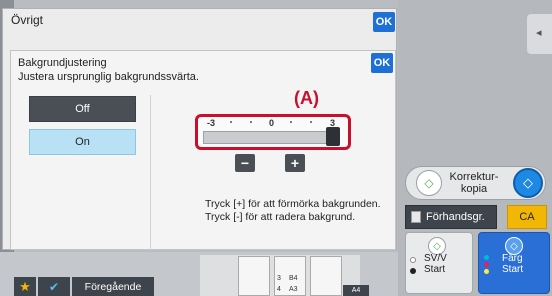 This screenshot has height=296, width=552. I want to click on darkness-slider: -3 0 3, so click(273, 132).